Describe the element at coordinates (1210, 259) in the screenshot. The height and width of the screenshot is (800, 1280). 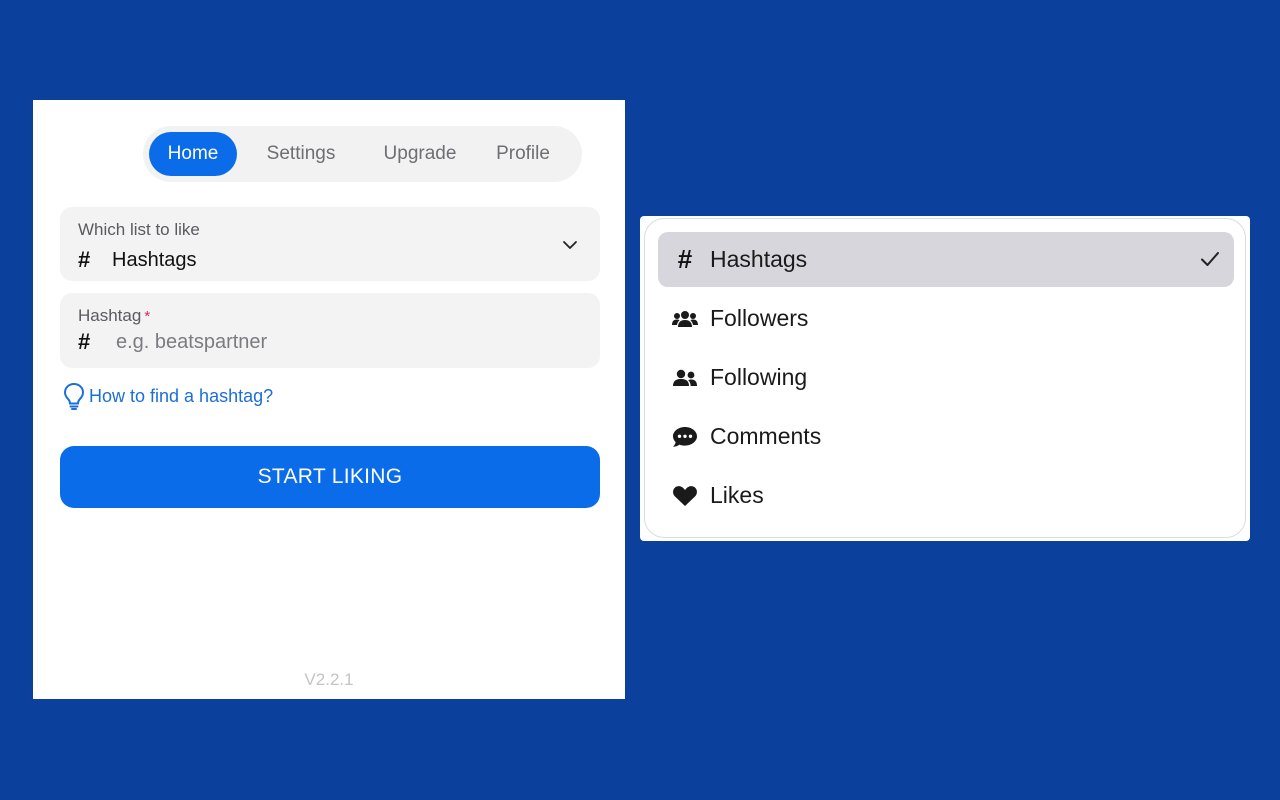
I see `check-icon` at that location.